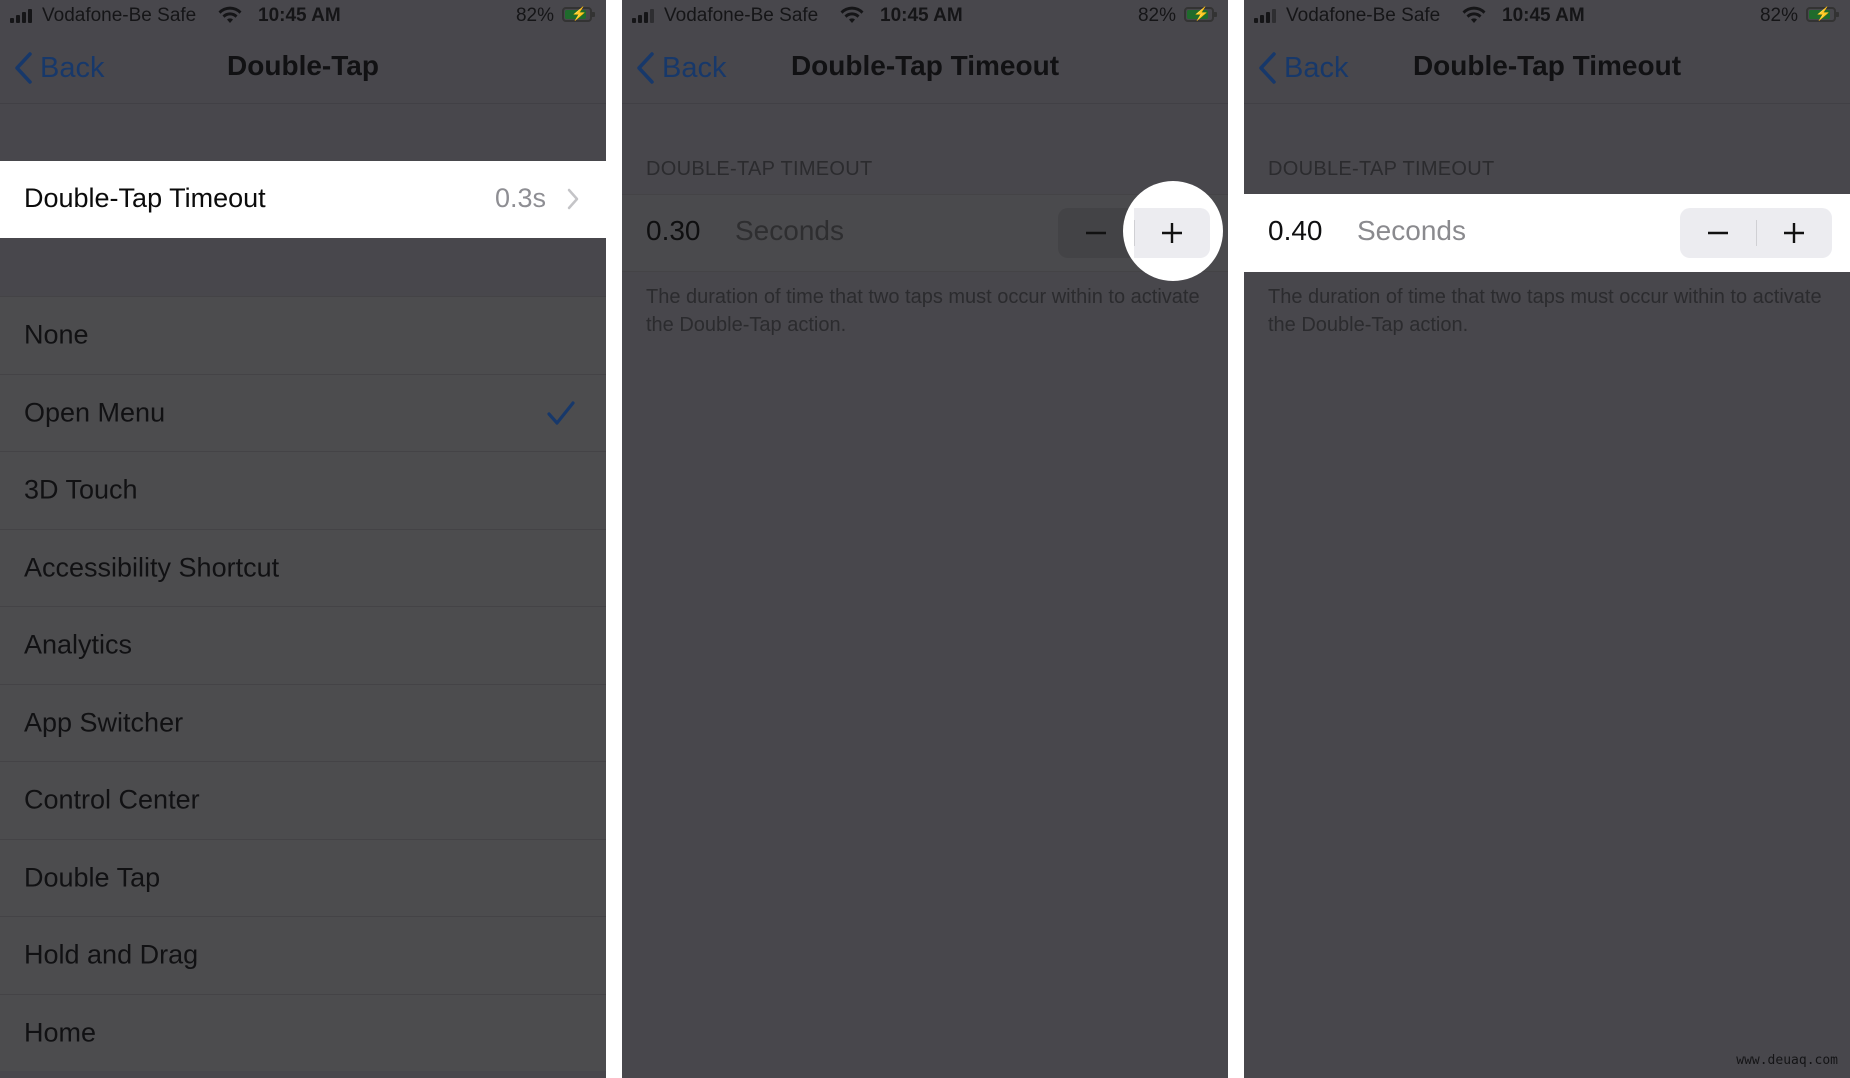  Describe the element at coordinates (303, 412) in the screenshot. I see `list-item: Open Menu` at that location.